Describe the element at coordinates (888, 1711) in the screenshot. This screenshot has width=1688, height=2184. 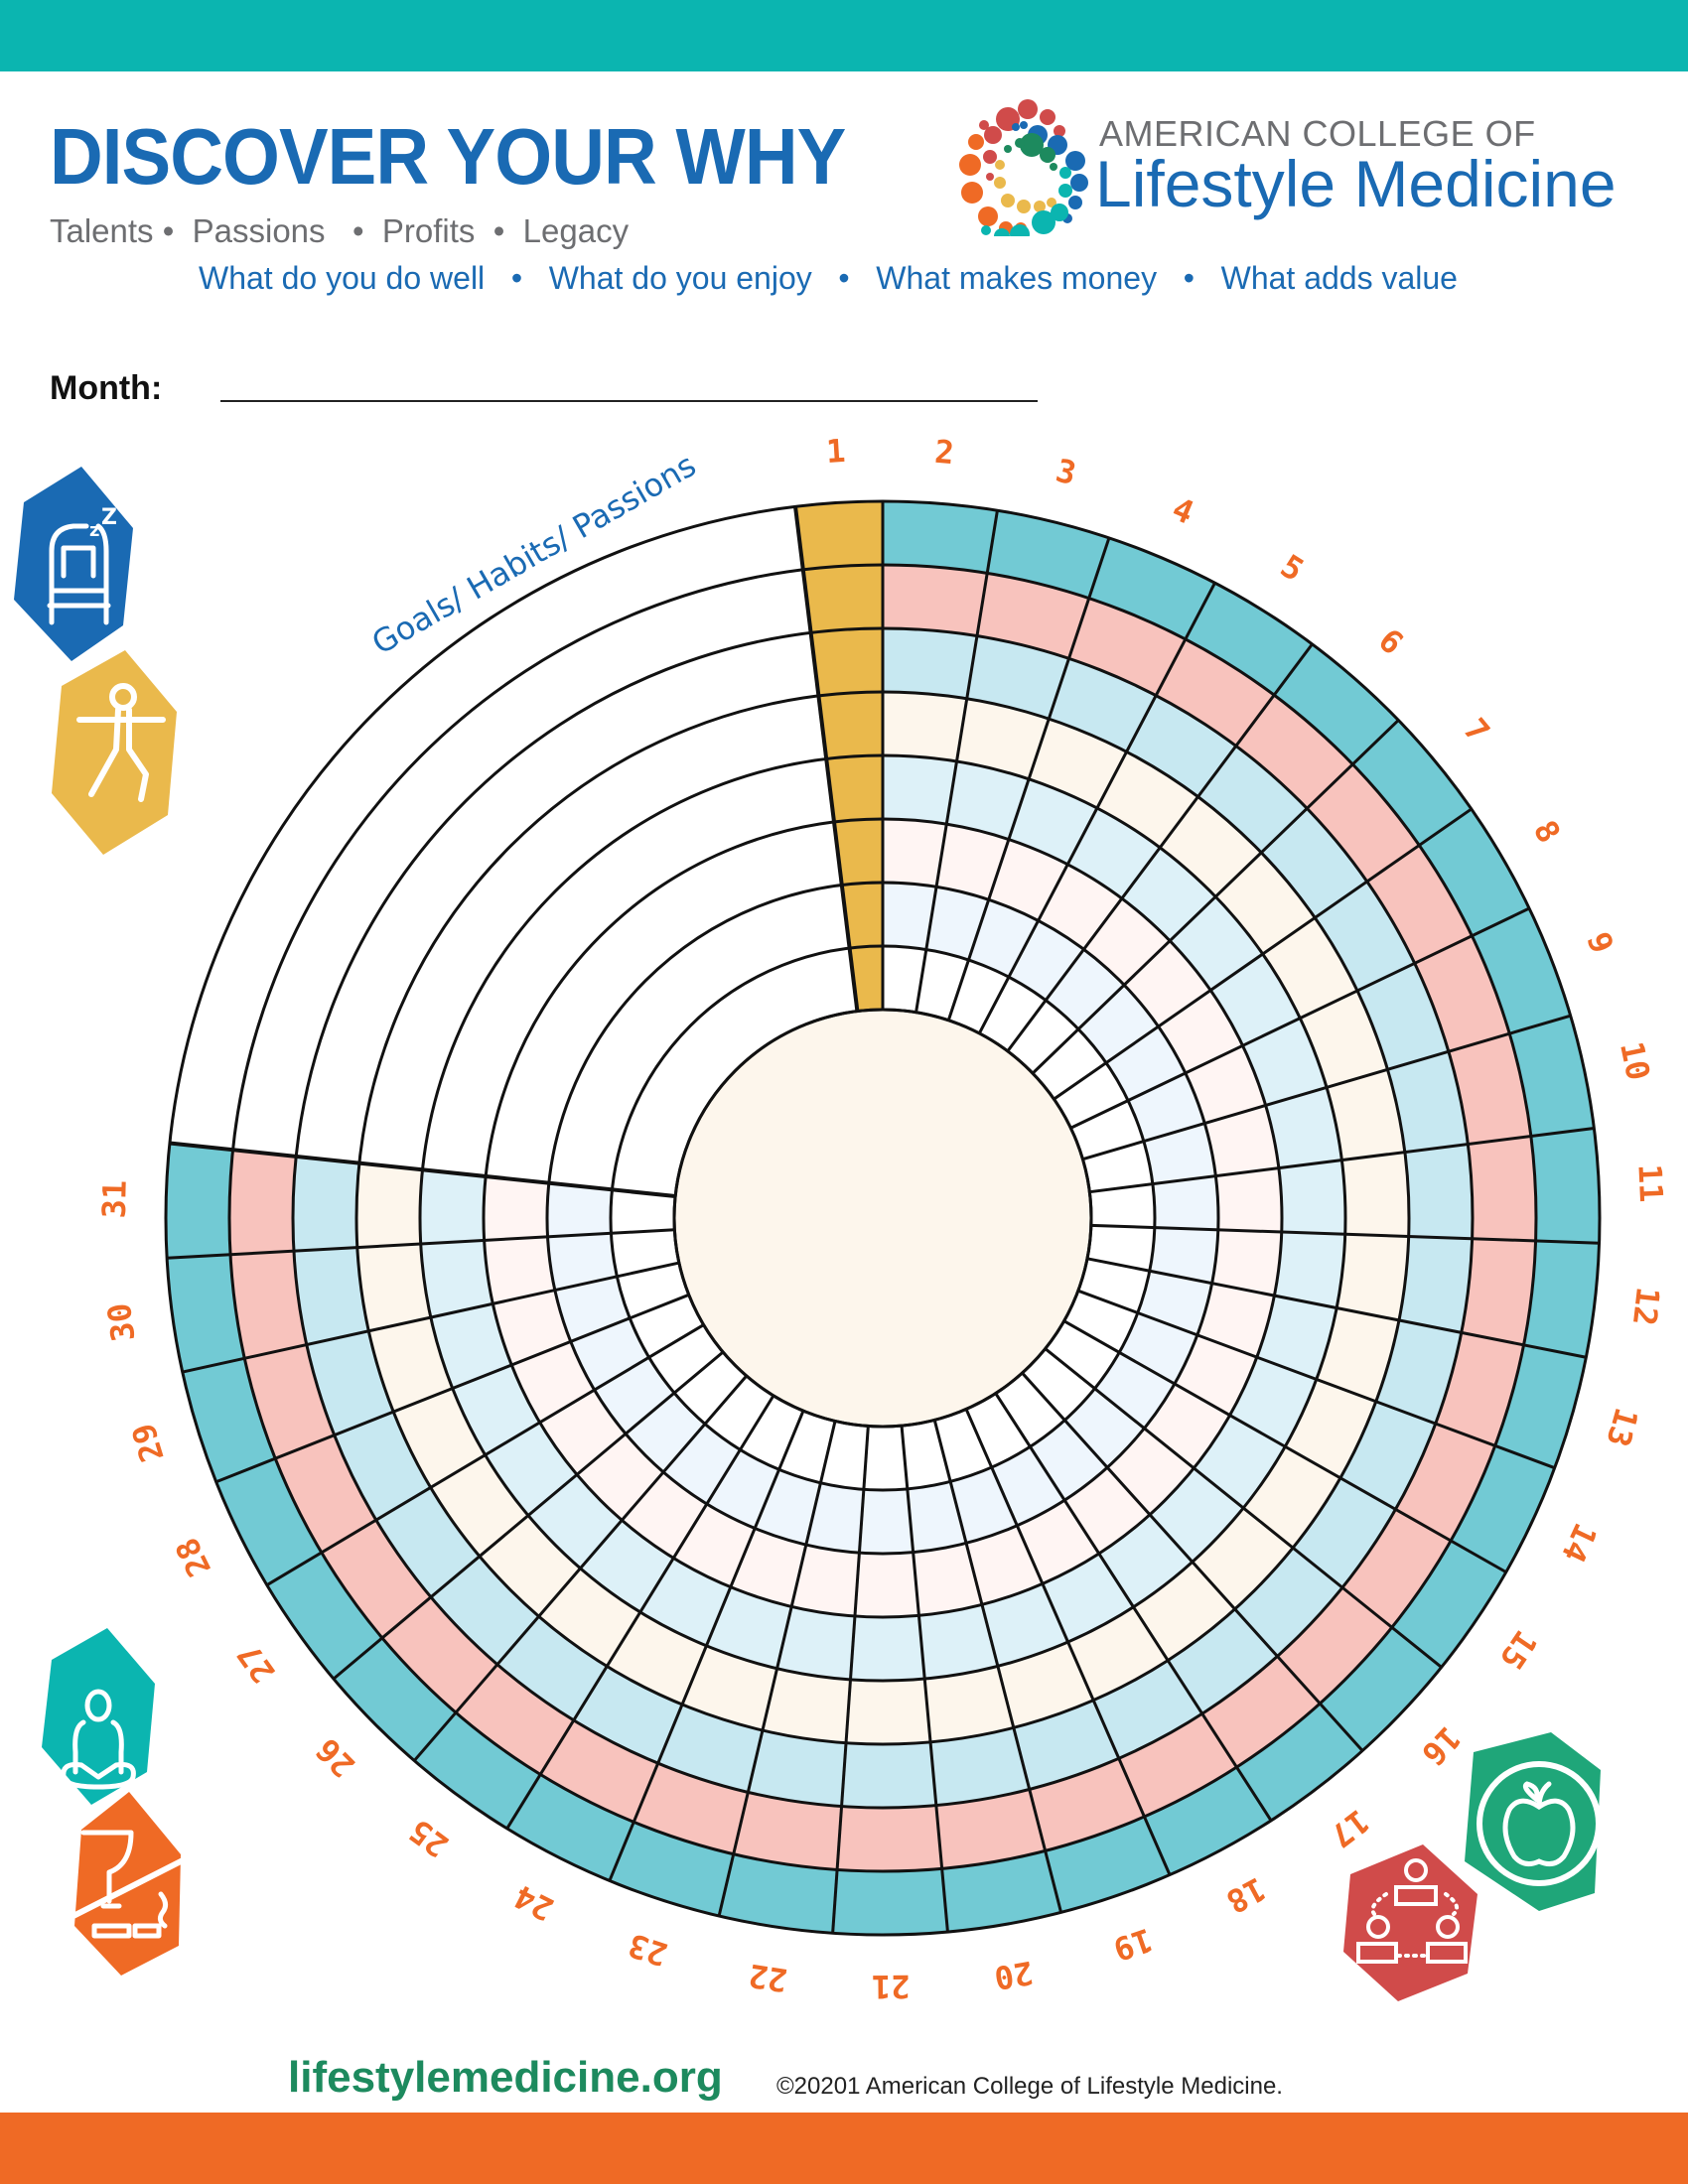
I see `day-21-ring-4-cell` at that location.